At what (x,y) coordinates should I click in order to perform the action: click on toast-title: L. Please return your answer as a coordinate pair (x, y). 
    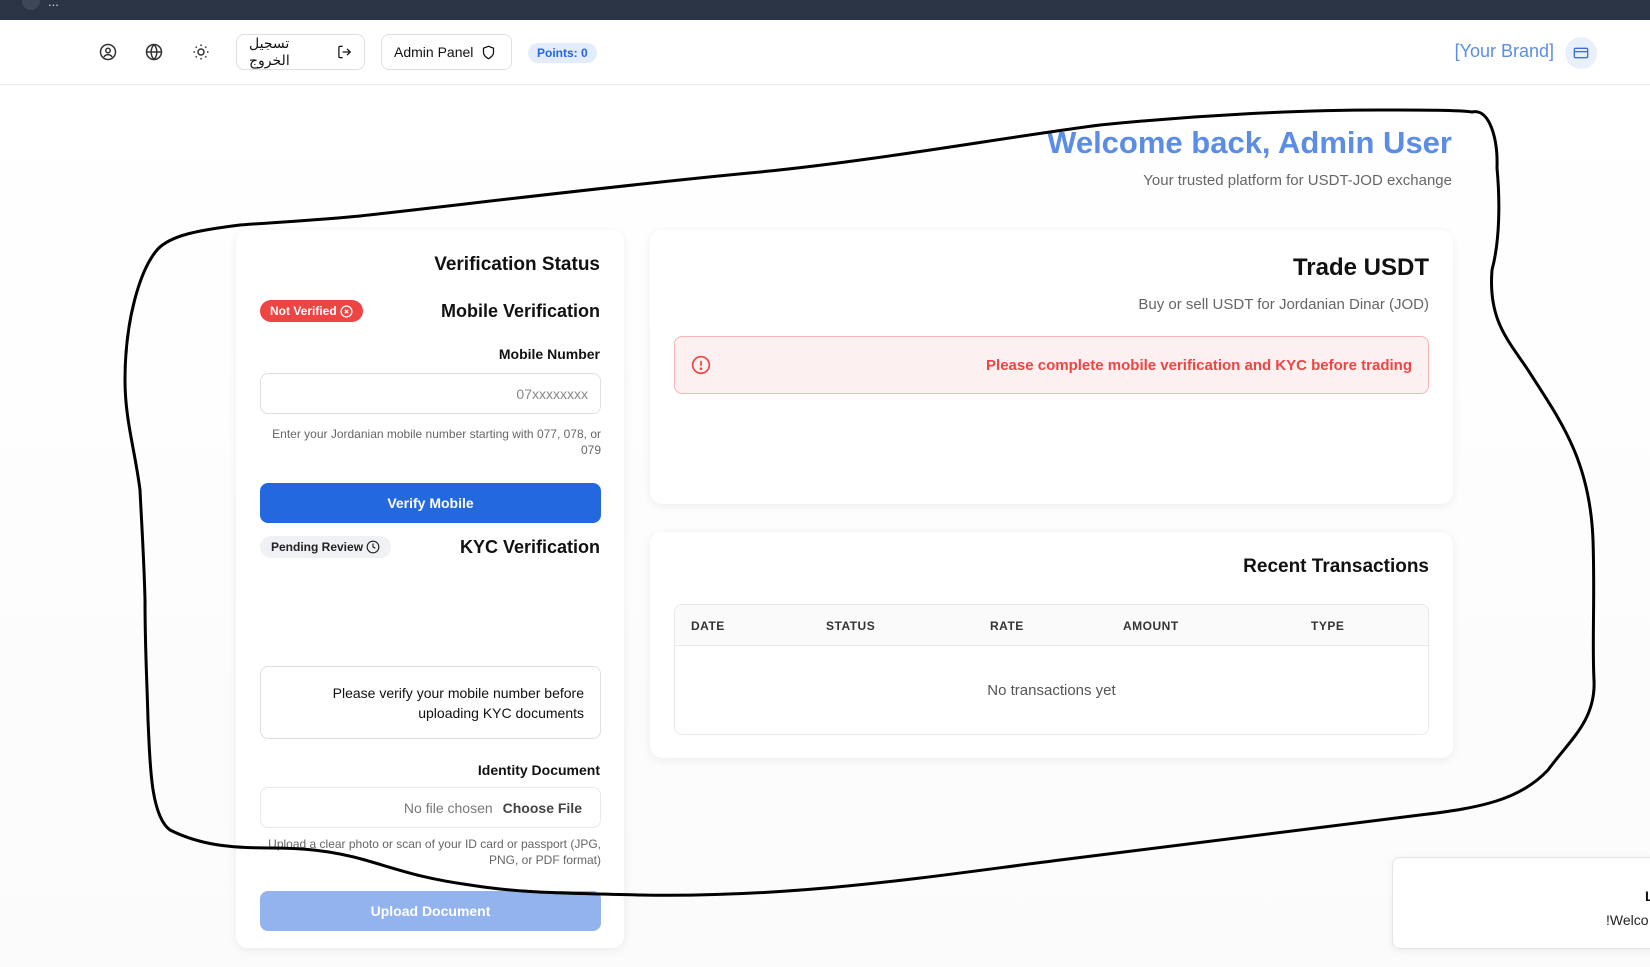
    Looking at the image, I should click on (1647, 896).